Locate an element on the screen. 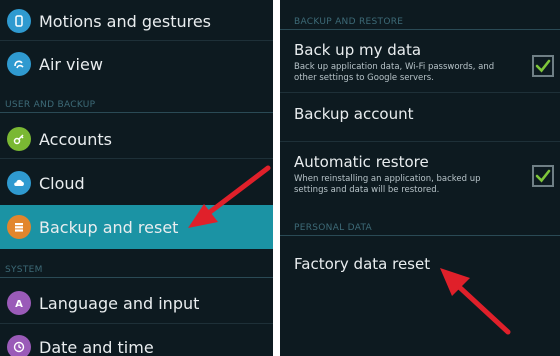  svg-text: A is located at coordinates (19, 304).